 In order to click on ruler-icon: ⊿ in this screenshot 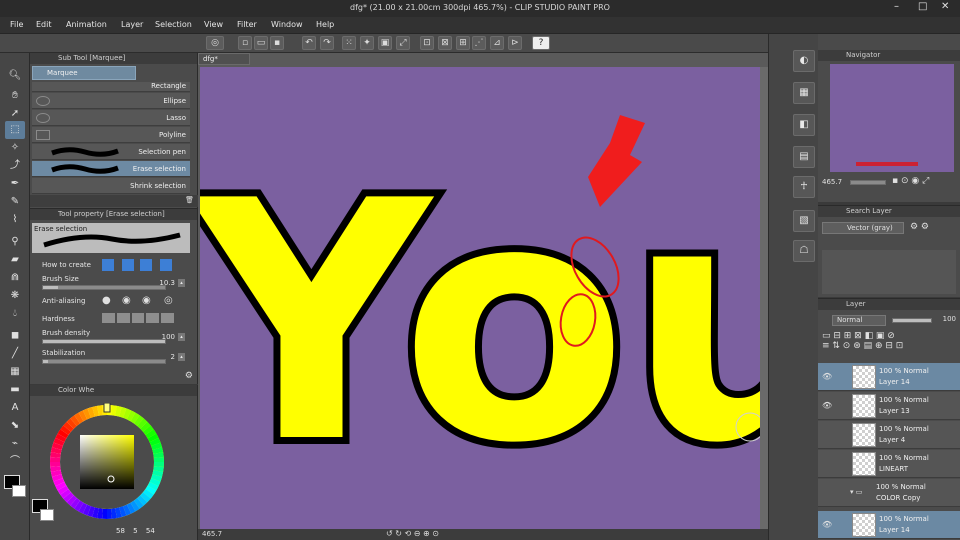, I will do `click(497, 43)`.